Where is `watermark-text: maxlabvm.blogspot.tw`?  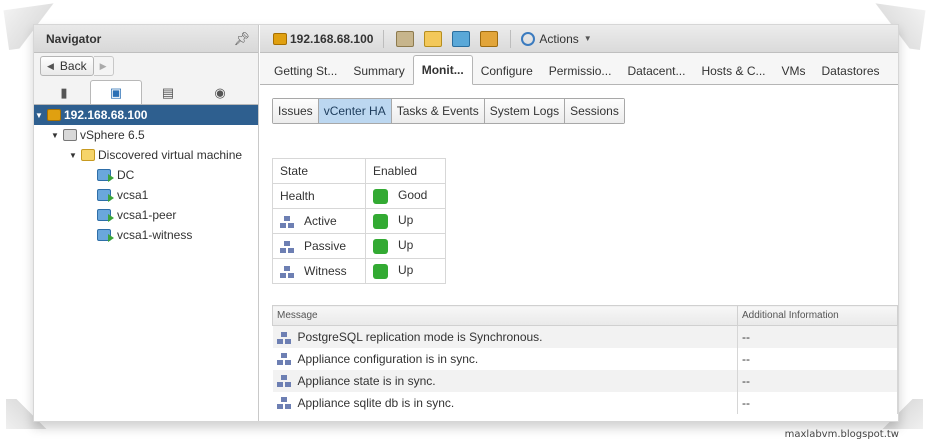
watermark-text: maxlabvm.blogspot.tw is located at coordinates (841, 434).